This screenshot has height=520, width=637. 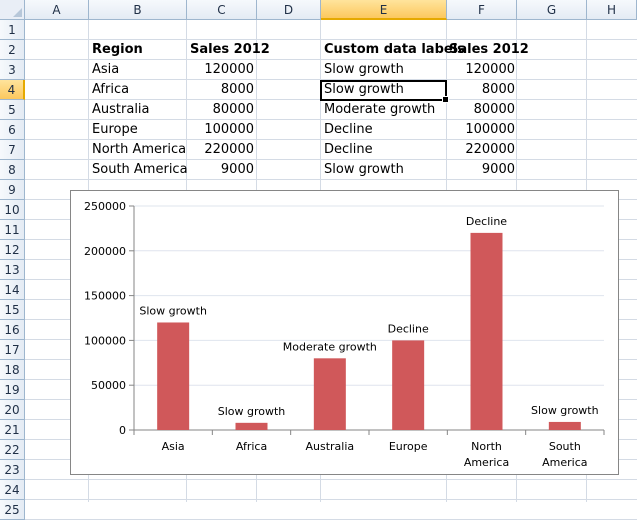 I want to click on row-header-5: 5, so click(x=12, y=110).